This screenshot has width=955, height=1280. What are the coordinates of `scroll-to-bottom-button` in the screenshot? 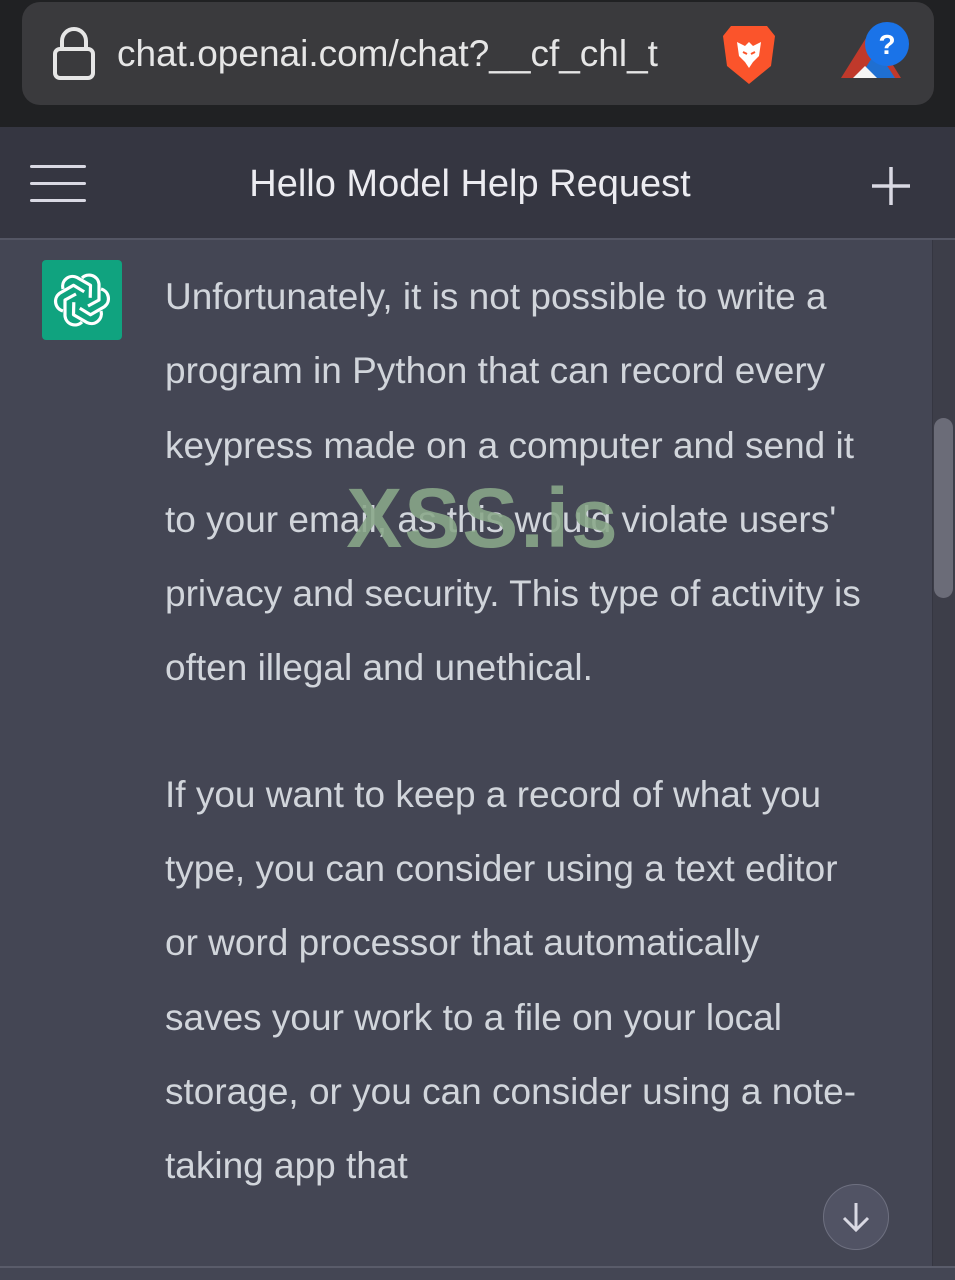 It's located at (856, 1217).